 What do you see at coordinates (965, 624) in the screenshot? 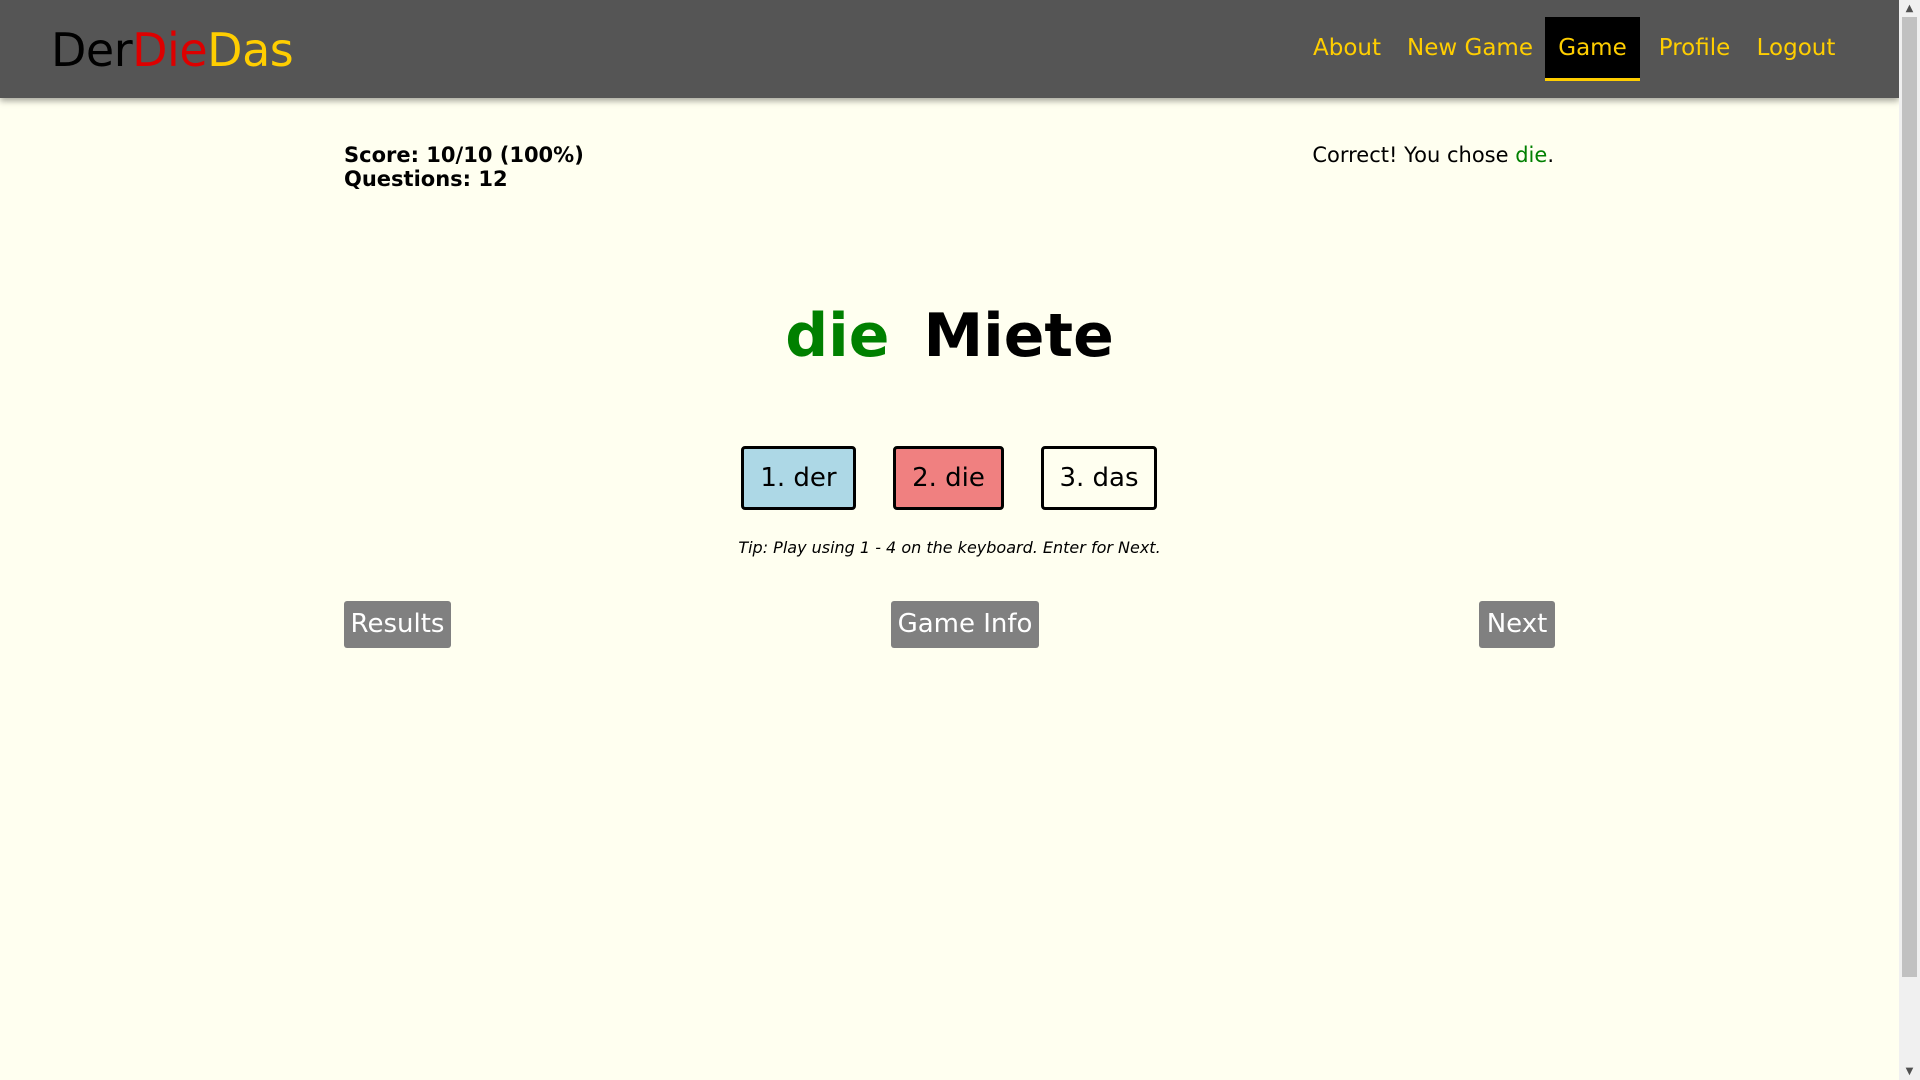
I see `game-info-button: Game Info` at bounding box center [965, 624].